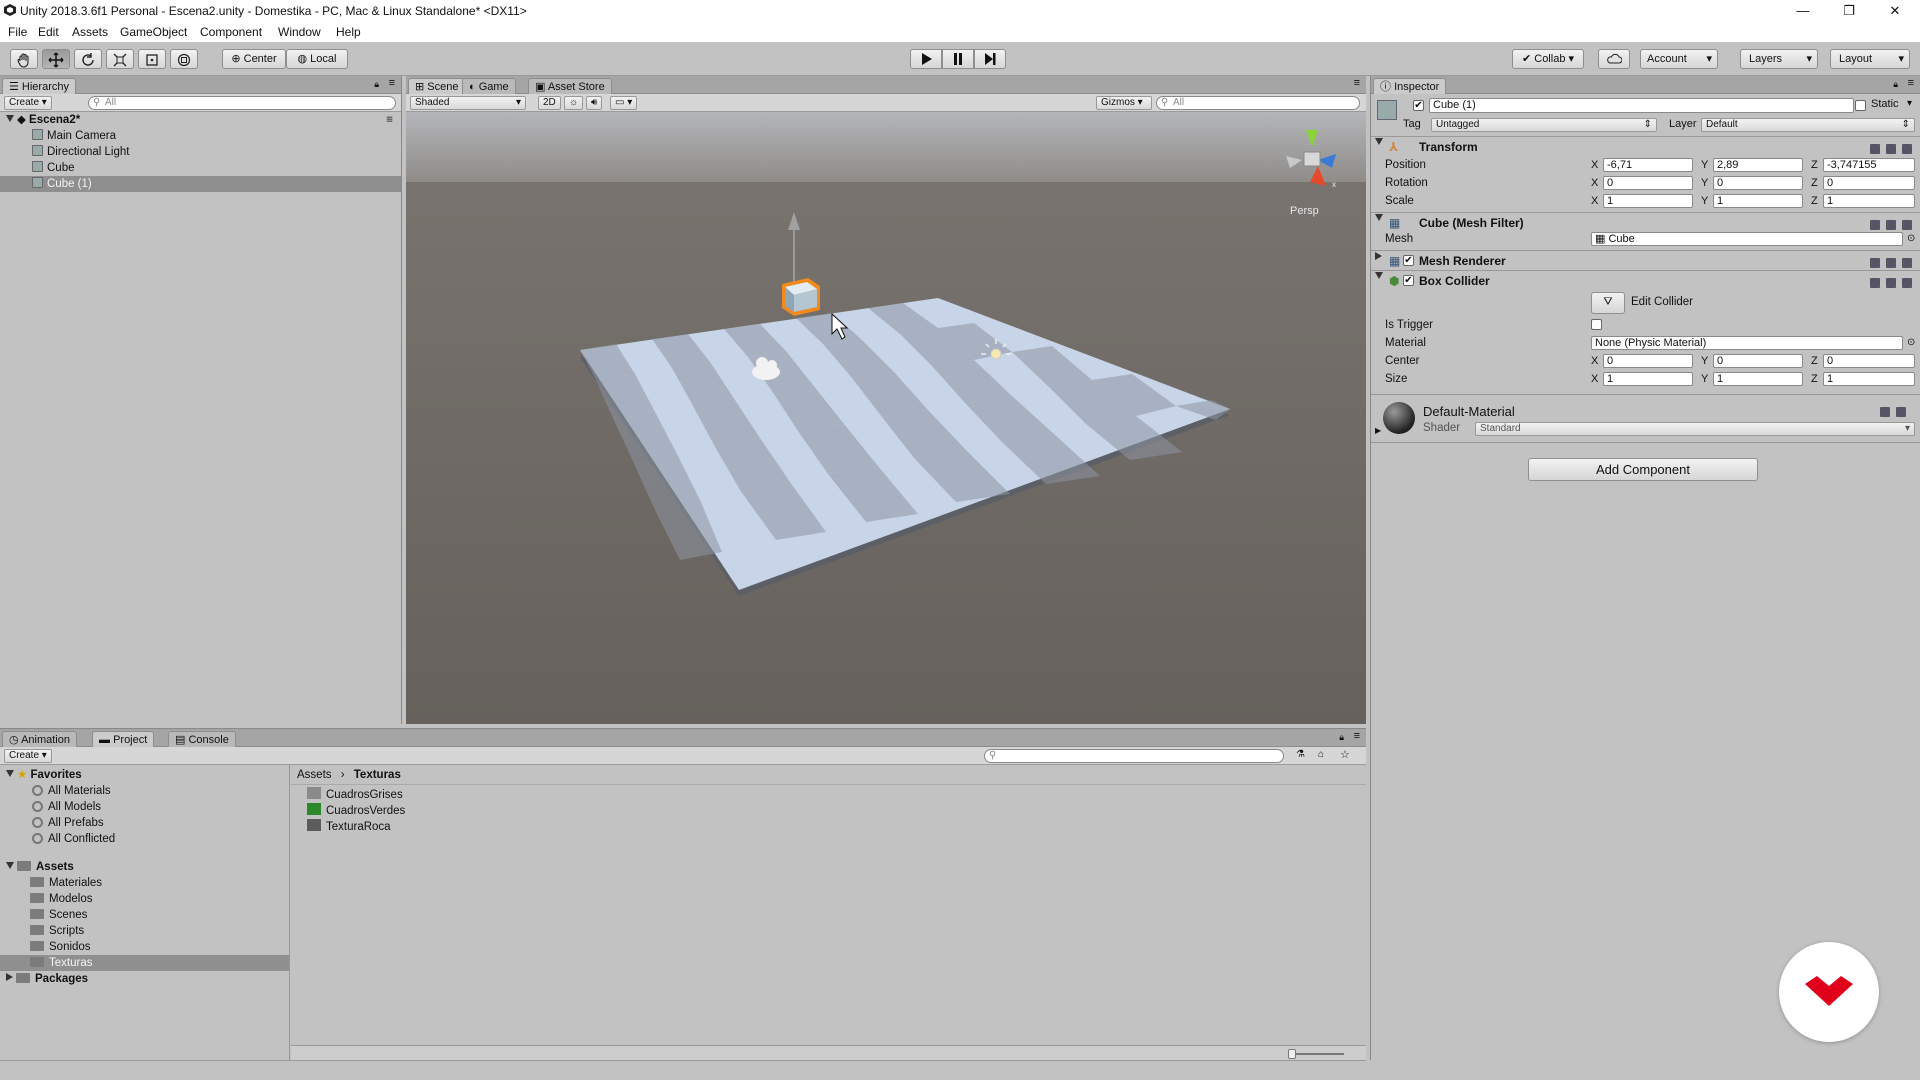 The image size is (1920, 1080). I want to click on rotation-z-field: 0, so click(1869, 183).